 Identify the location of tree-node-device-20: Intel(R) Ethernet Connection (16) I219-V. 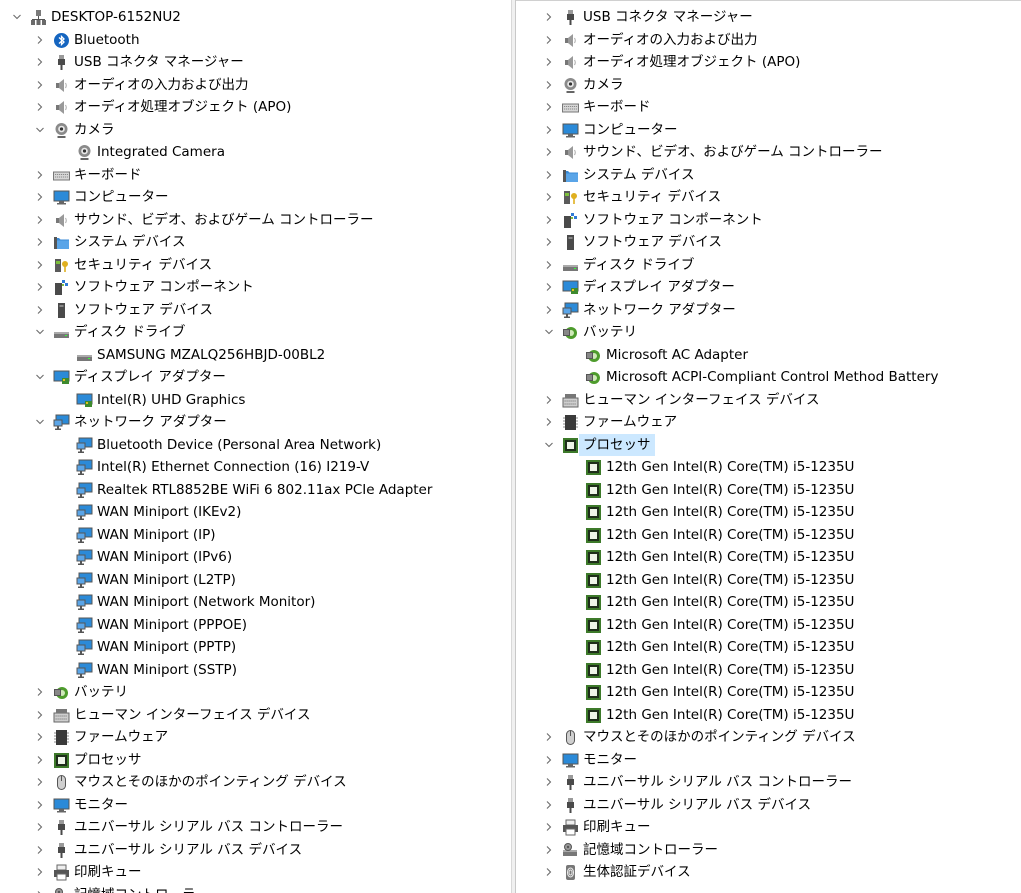
(255, 467).